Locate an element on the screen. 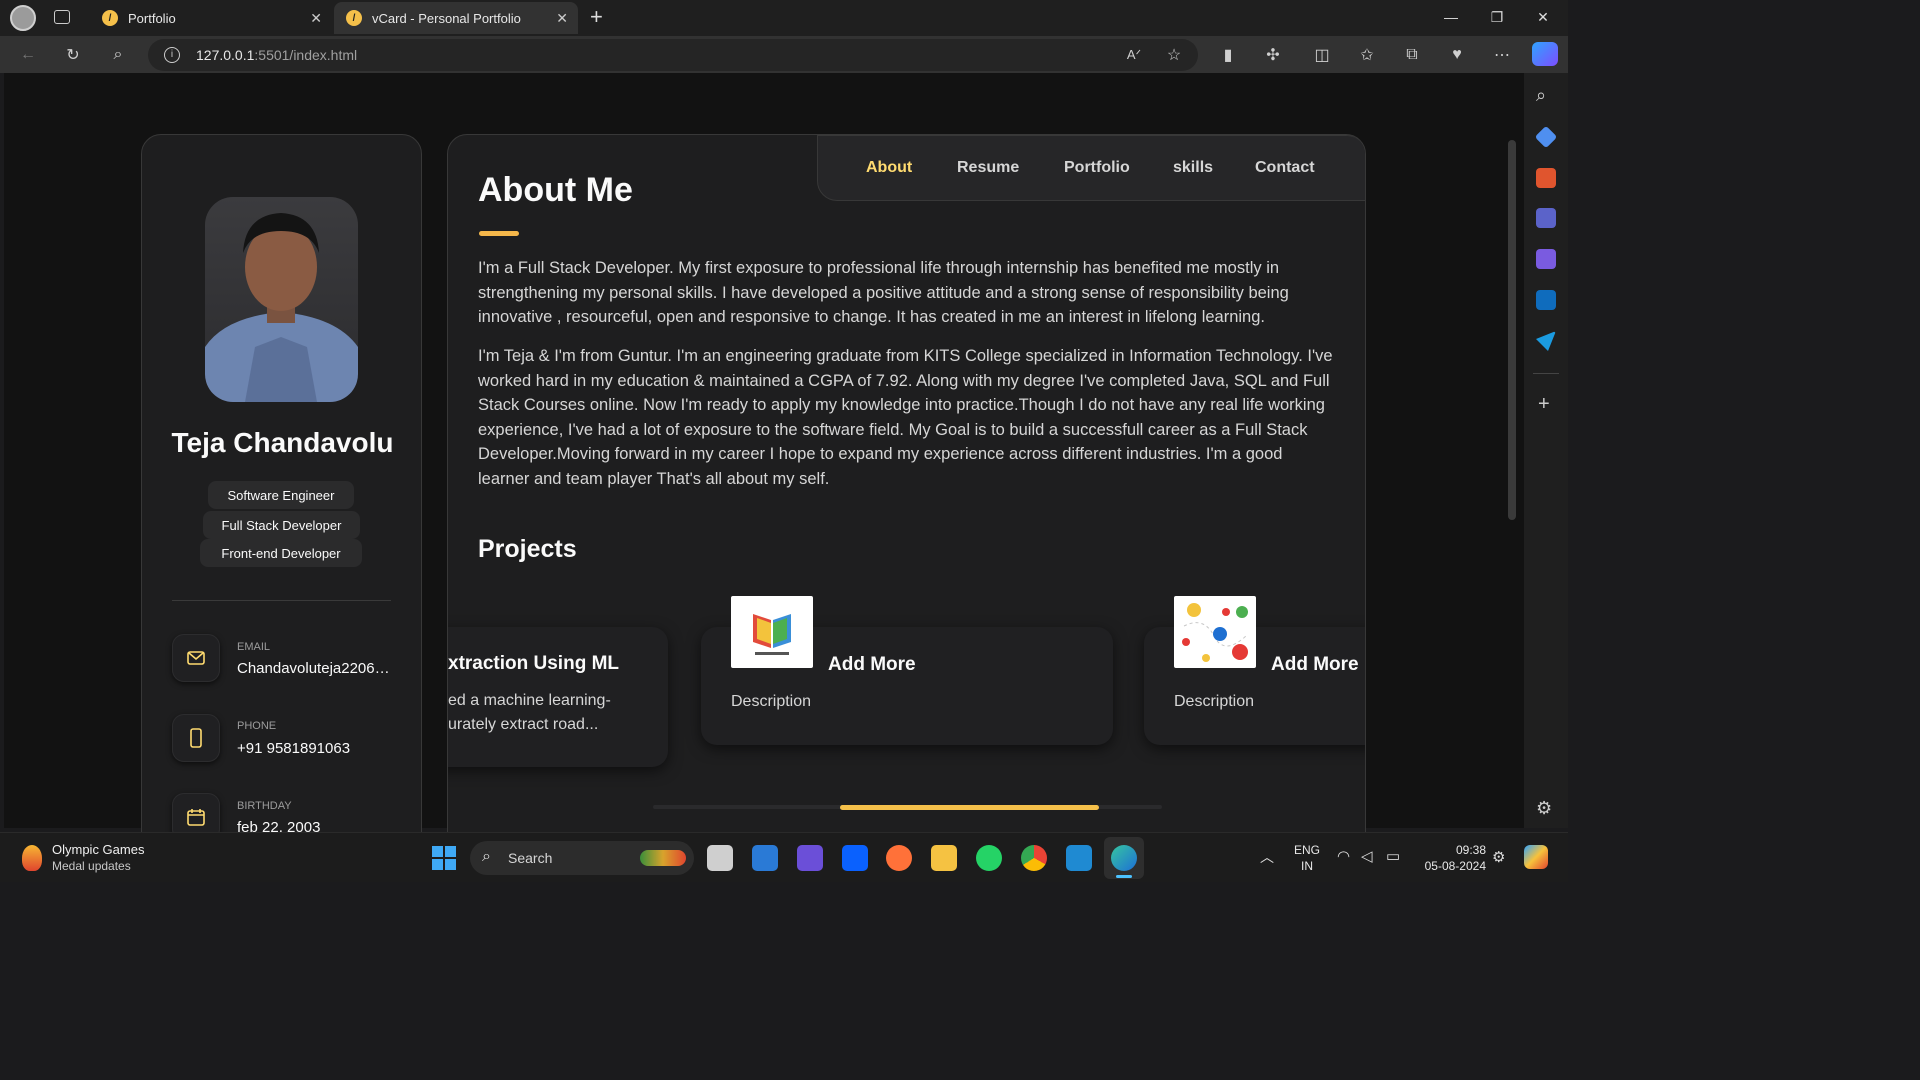  collections-icon: ⧉ is located at coordinates (1412, 55).